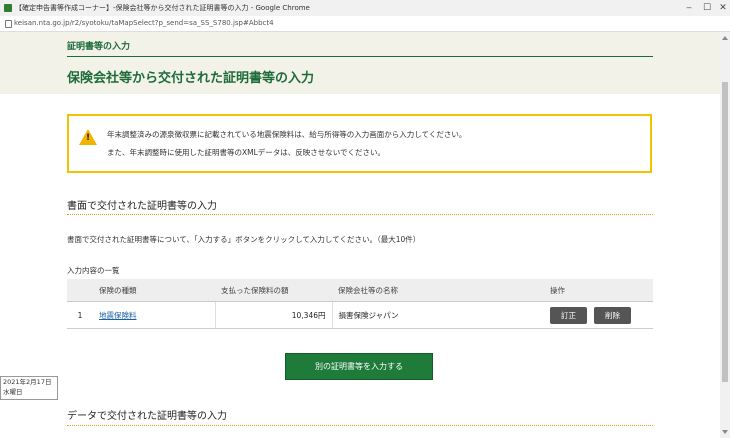 This screenshot has height=438, width=730. I want to click on list-caption: 入力内容の一覧, so click(93, 270).